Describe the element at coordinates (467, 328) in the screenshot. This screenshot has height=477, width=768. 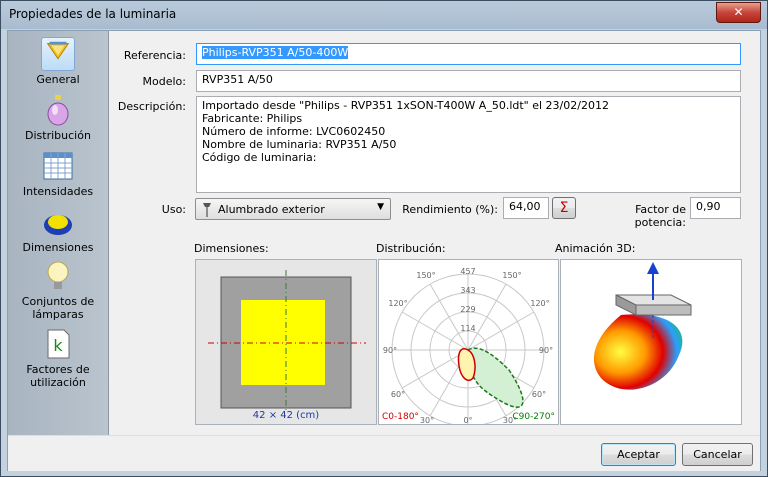
I see `radial-label: 114` at that location.